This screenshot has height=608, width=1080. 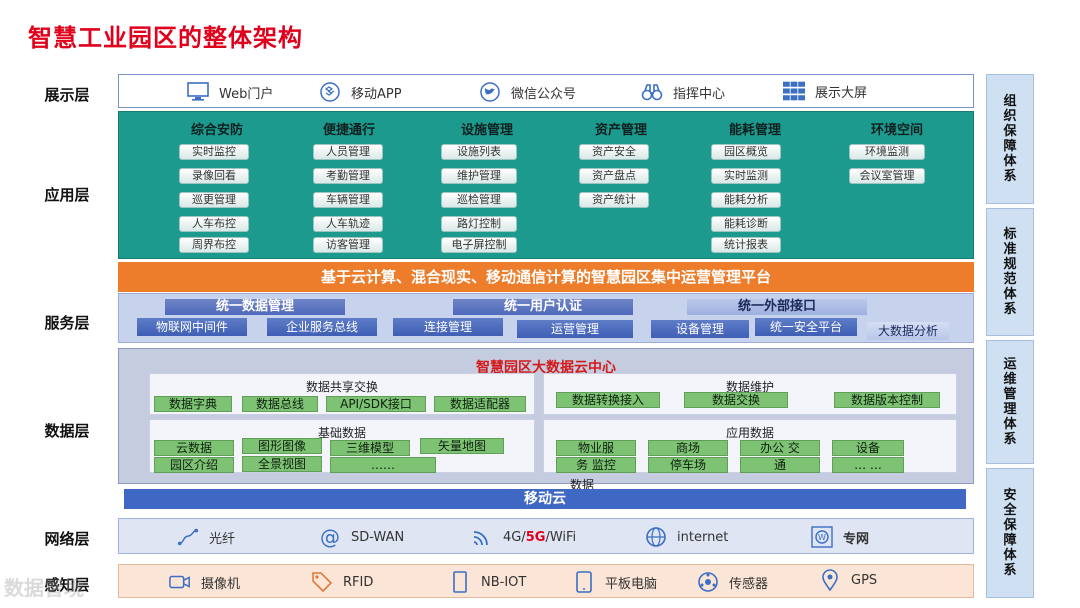 I want to click on data-item: 三维模型, so click(x=370, y=448).